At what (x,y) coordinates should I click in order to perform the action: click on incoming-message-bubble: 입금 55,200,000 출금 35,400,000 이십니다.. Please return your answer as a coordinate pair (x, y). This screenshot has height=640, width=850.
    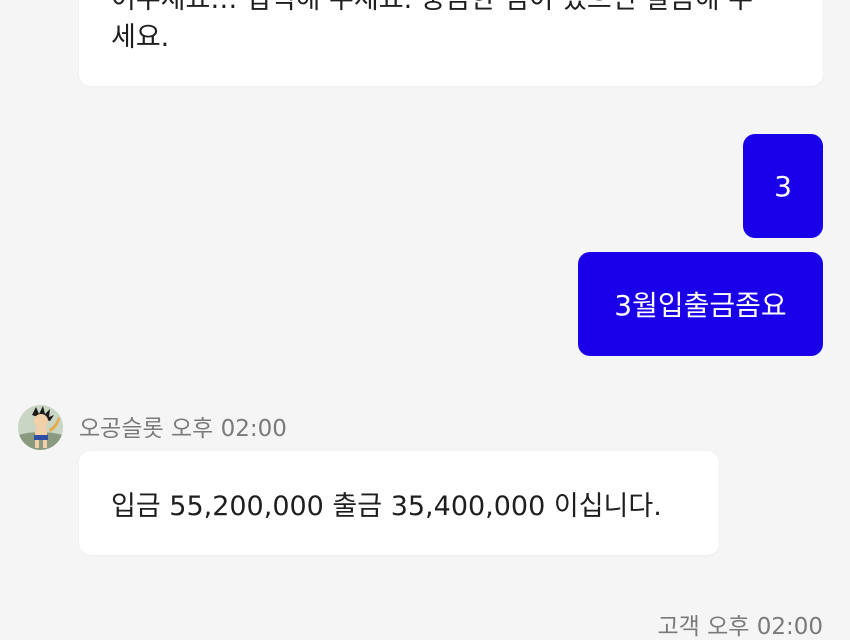
    Looking at the image, I should click on (399, 503).